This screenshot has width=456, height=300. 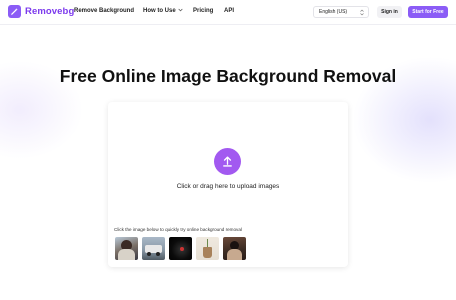 I want to click on updown-arrows-icon, so click(x=362, y=13).